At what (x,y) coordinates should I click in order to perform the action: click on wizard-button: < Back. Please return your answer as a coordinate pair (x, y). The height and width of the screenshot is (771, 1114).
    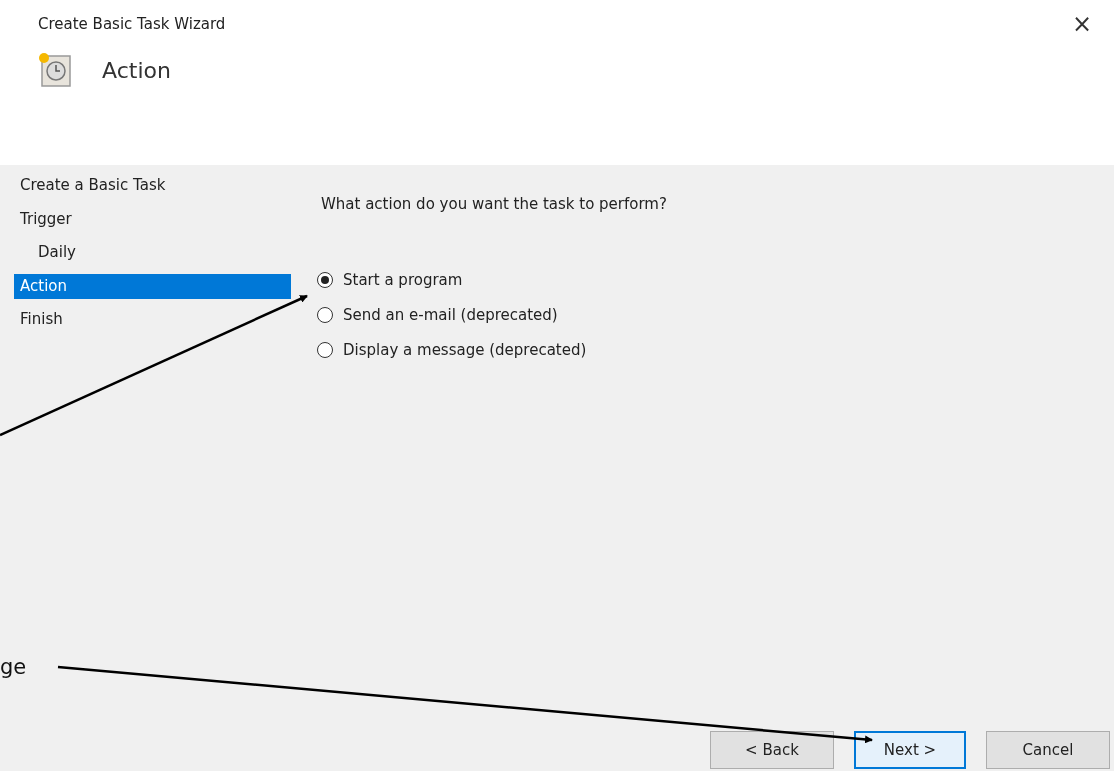
    Looking at the image, I should click on (772, 750).